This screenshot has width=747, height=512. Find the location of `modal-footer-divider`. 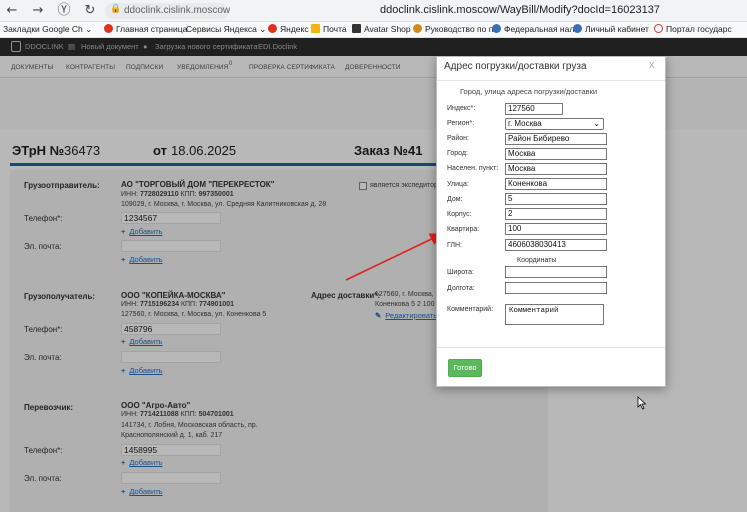

modal-footer-divider is located at coordinates (551, 347).